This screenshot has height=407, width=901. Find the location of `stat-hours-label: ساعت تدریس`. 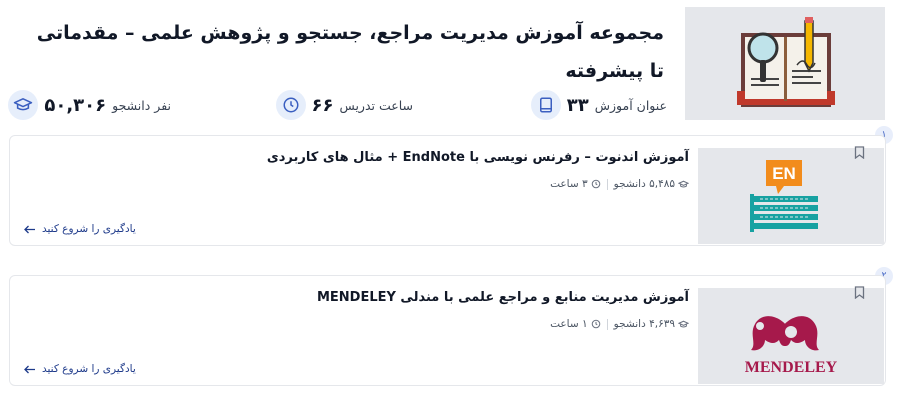

stat-hours-label: ساعت تدریس is located at coordinates (376, 105).